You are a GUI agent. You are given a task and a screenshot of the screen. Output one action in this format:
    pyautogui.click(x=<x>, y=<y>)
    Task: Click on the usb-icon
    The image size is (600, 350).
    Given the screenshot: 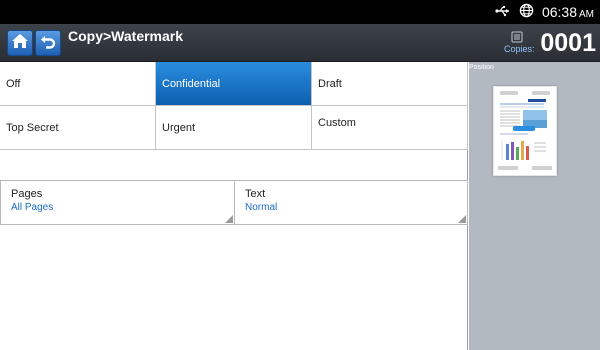 What is the action you would take?
    pyautogui.click(x=503, y=12)
    